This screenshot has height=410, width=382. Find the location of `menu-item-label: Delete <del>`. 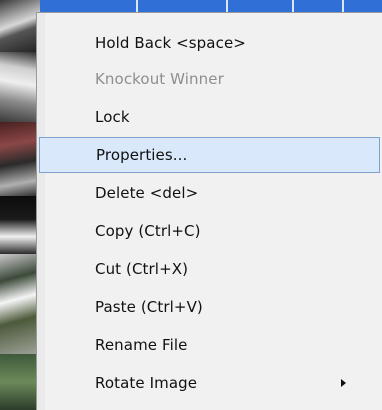

menu-item-label: Delete <del> is located at coordinates (147, 193).